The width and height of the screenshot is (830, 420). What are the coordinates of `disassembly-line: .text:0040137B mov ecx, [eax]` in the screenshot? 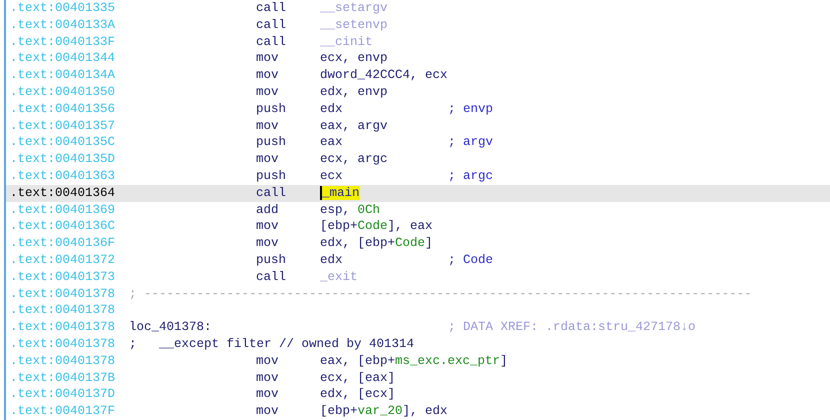 It's located at (418, 378).